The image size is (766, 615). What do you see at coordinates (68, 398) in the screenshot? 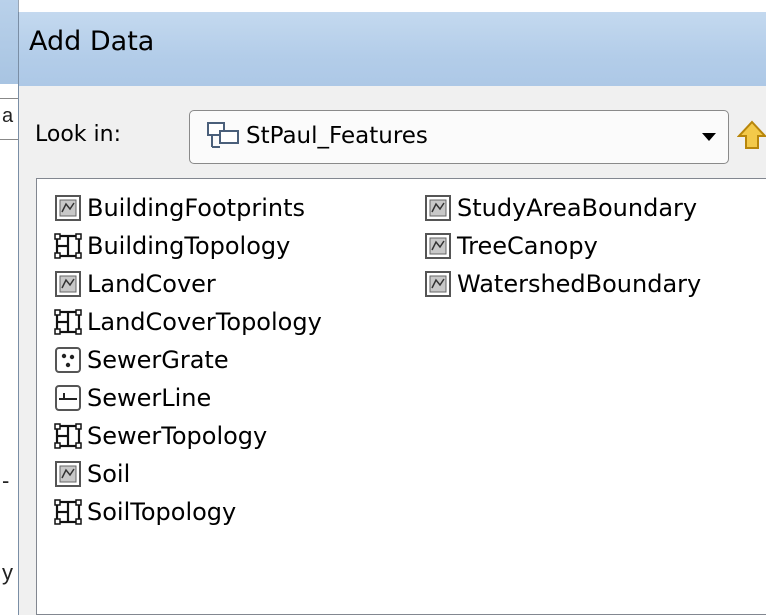
I see `line-feature-class-icon` at bounding box center [68, 398].